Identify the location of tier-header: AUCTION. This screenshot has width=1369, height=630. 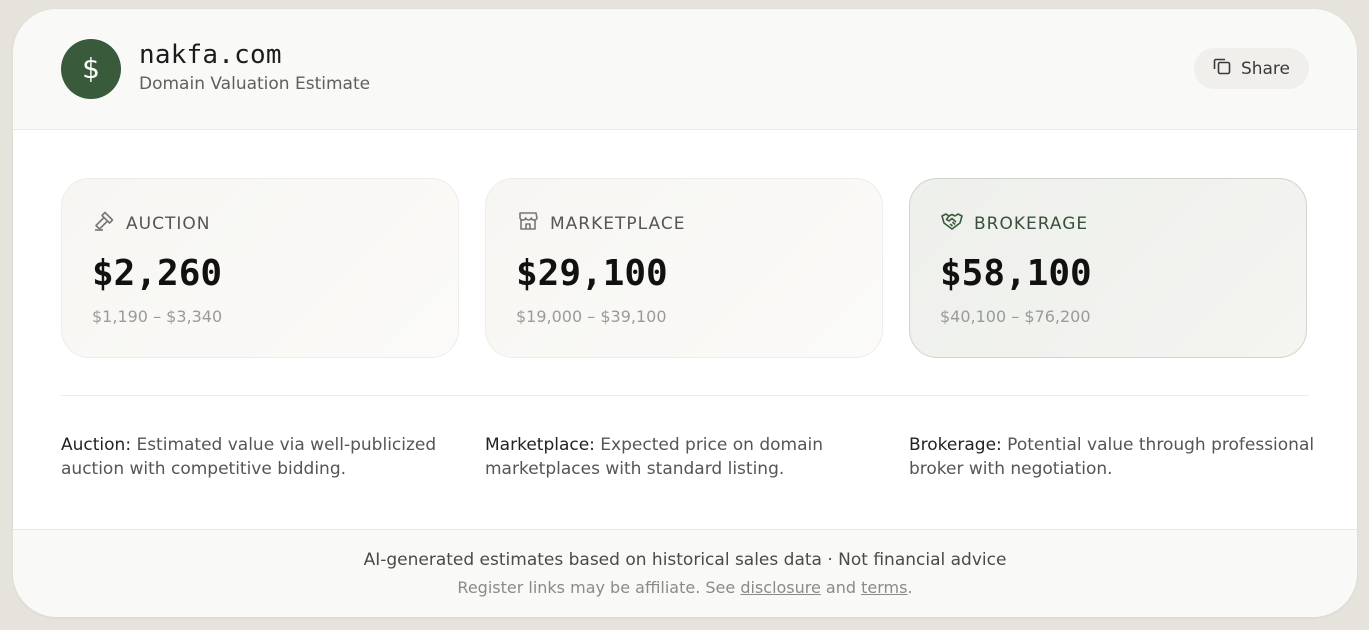
(151, 223).